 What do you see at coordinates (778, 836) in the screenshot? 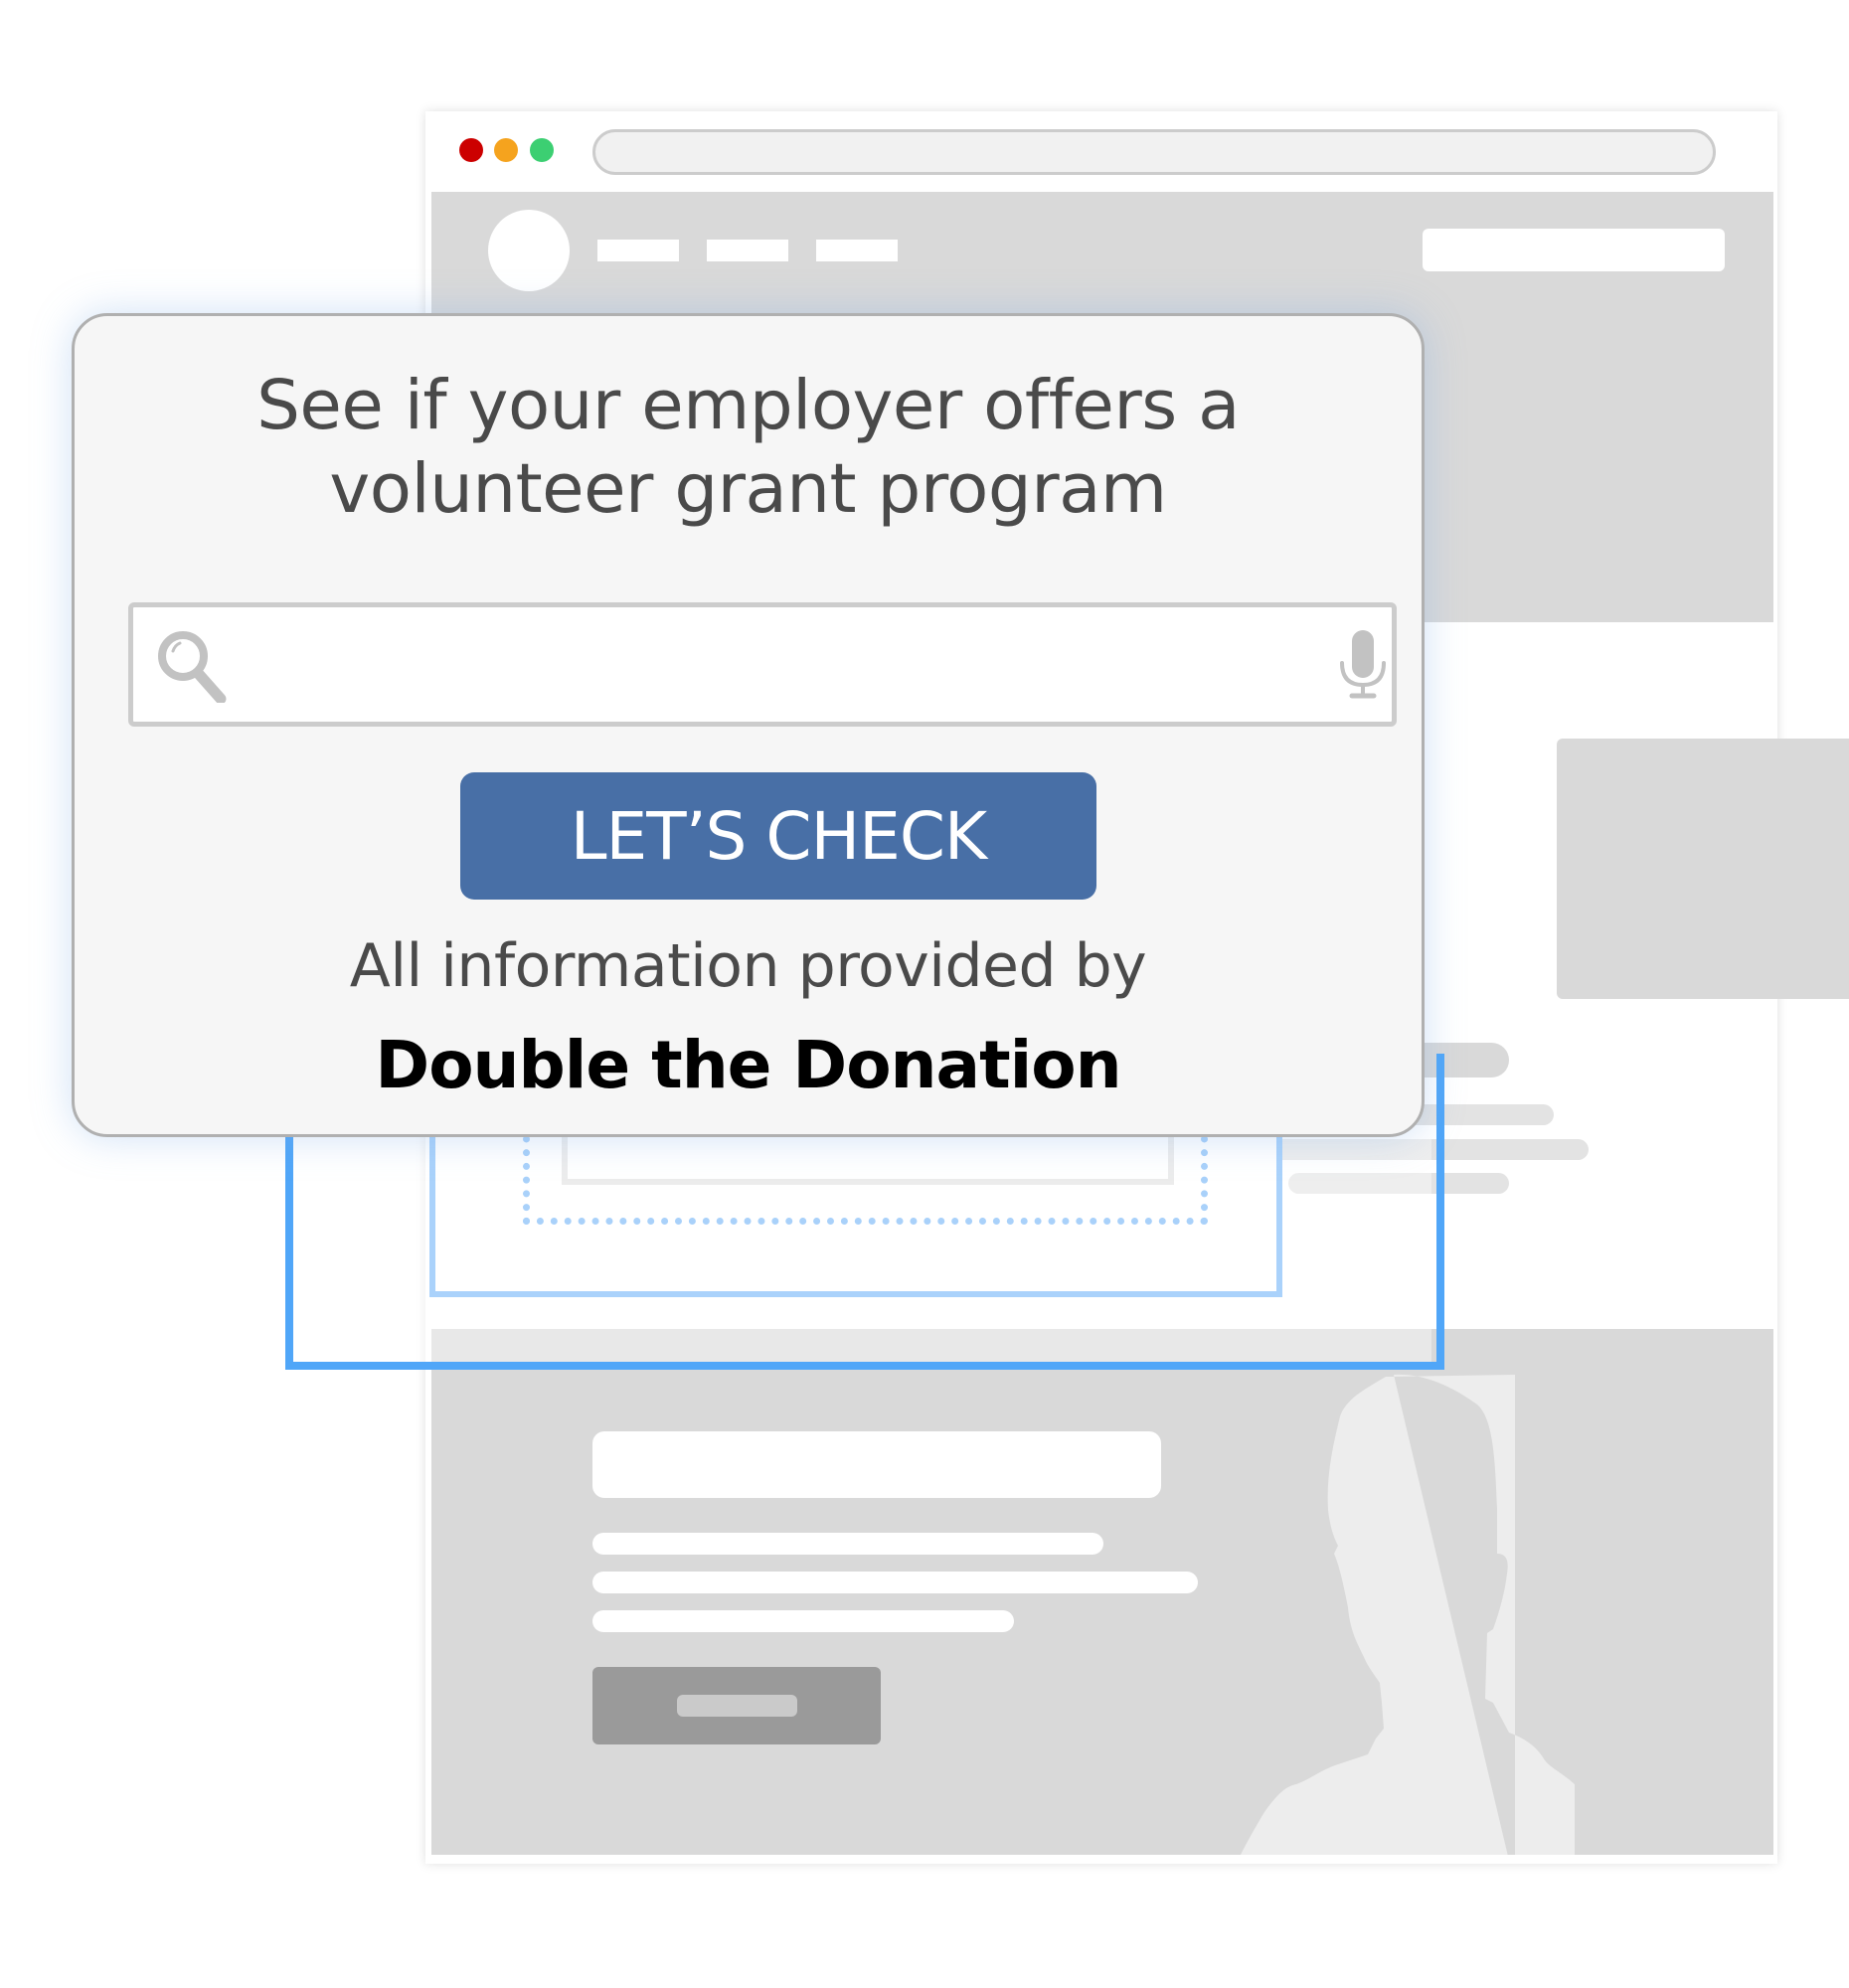
I see `lets-check-button: LET’S CHECK` at bounding box center [778, 836].